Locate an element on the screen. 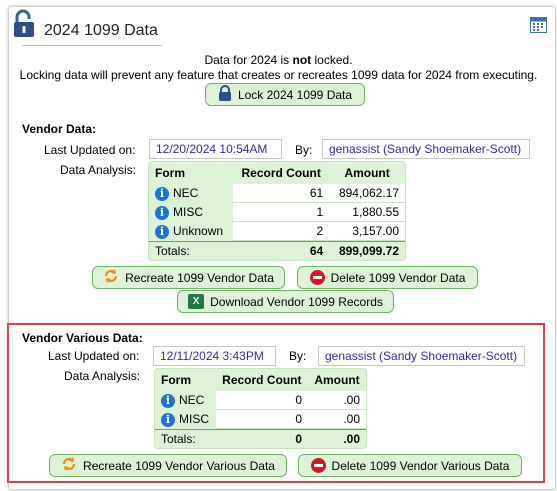 The image size is (557, 491). delete-vendor-button: Delete 1099 Vendor Data is located at coordinates (387, 277).